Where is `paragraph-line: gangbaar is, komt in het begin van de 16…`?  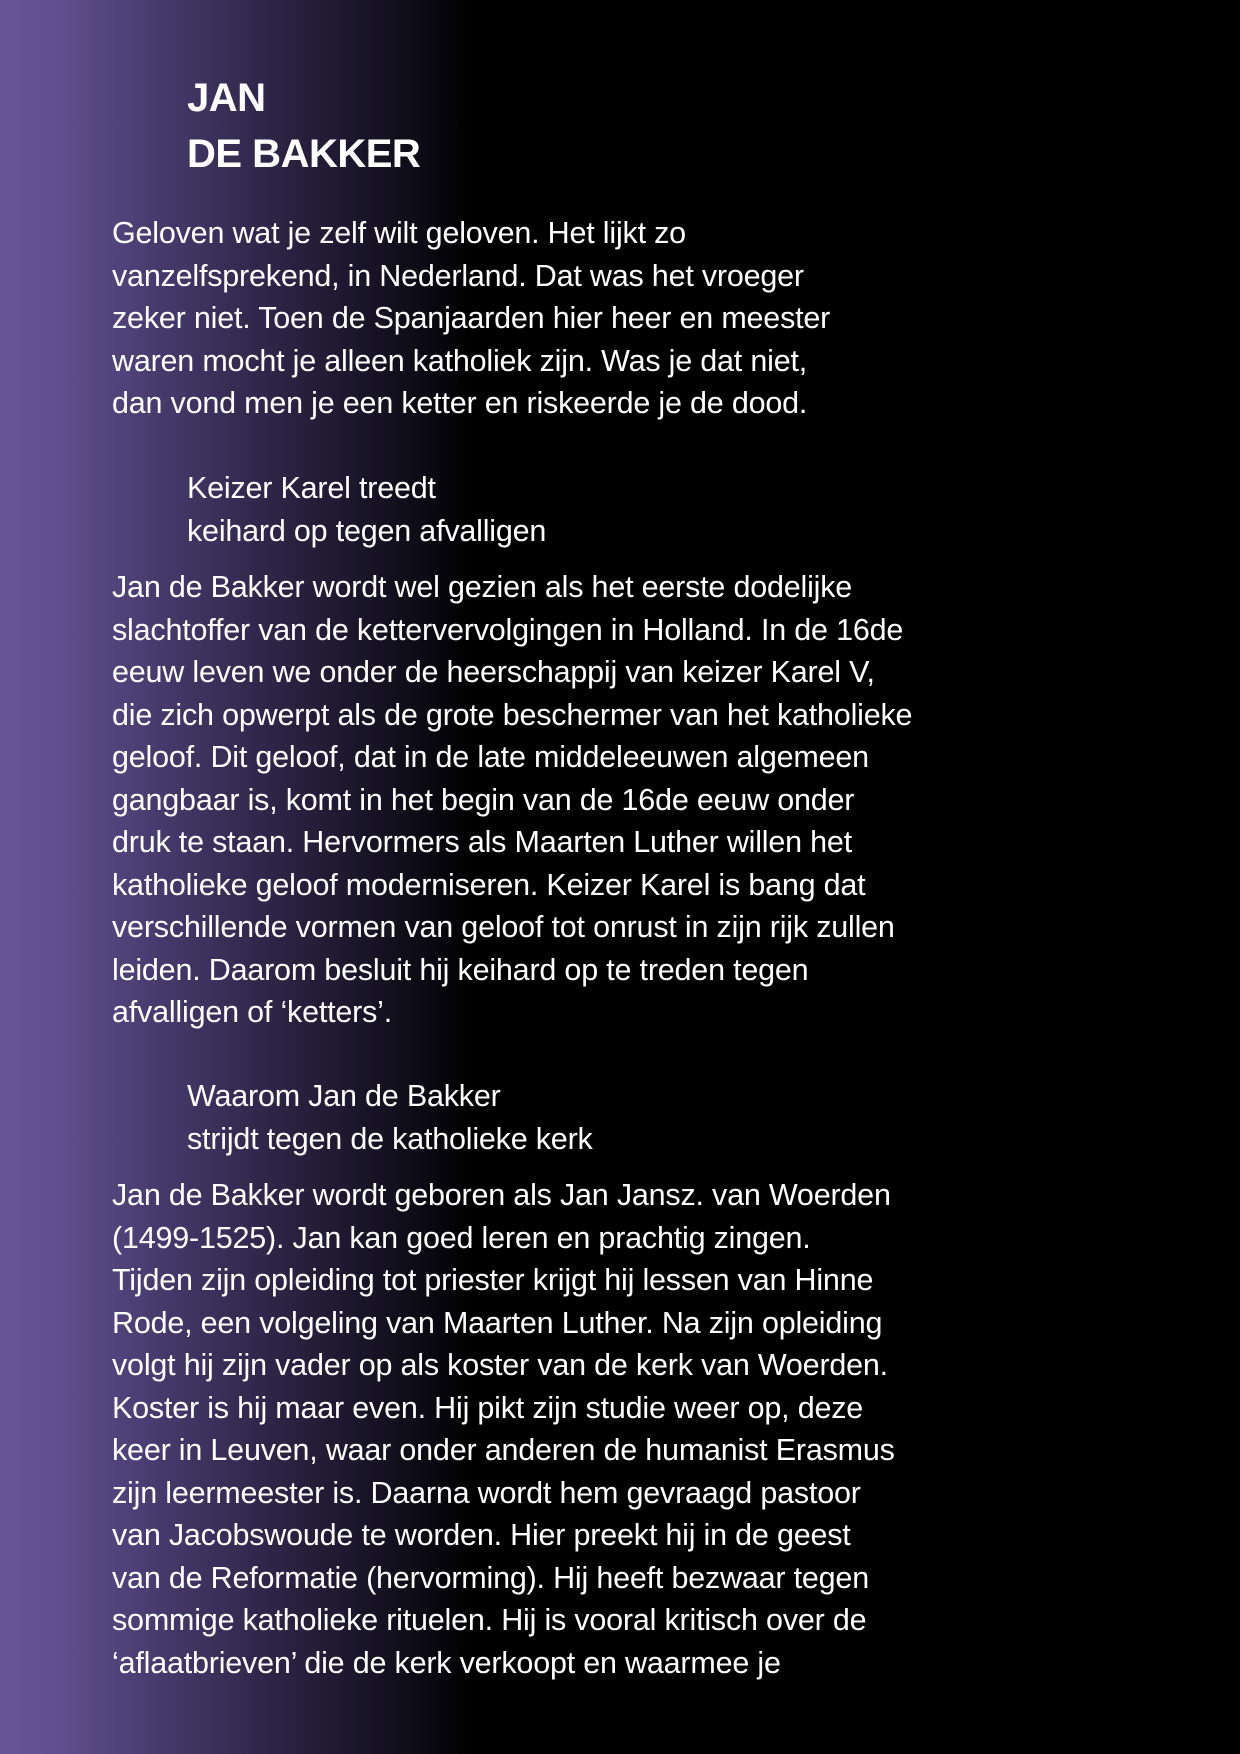
paragraph-line: gangbaar is, komt in het begin van de 16… is located at coordinates (483, 799).